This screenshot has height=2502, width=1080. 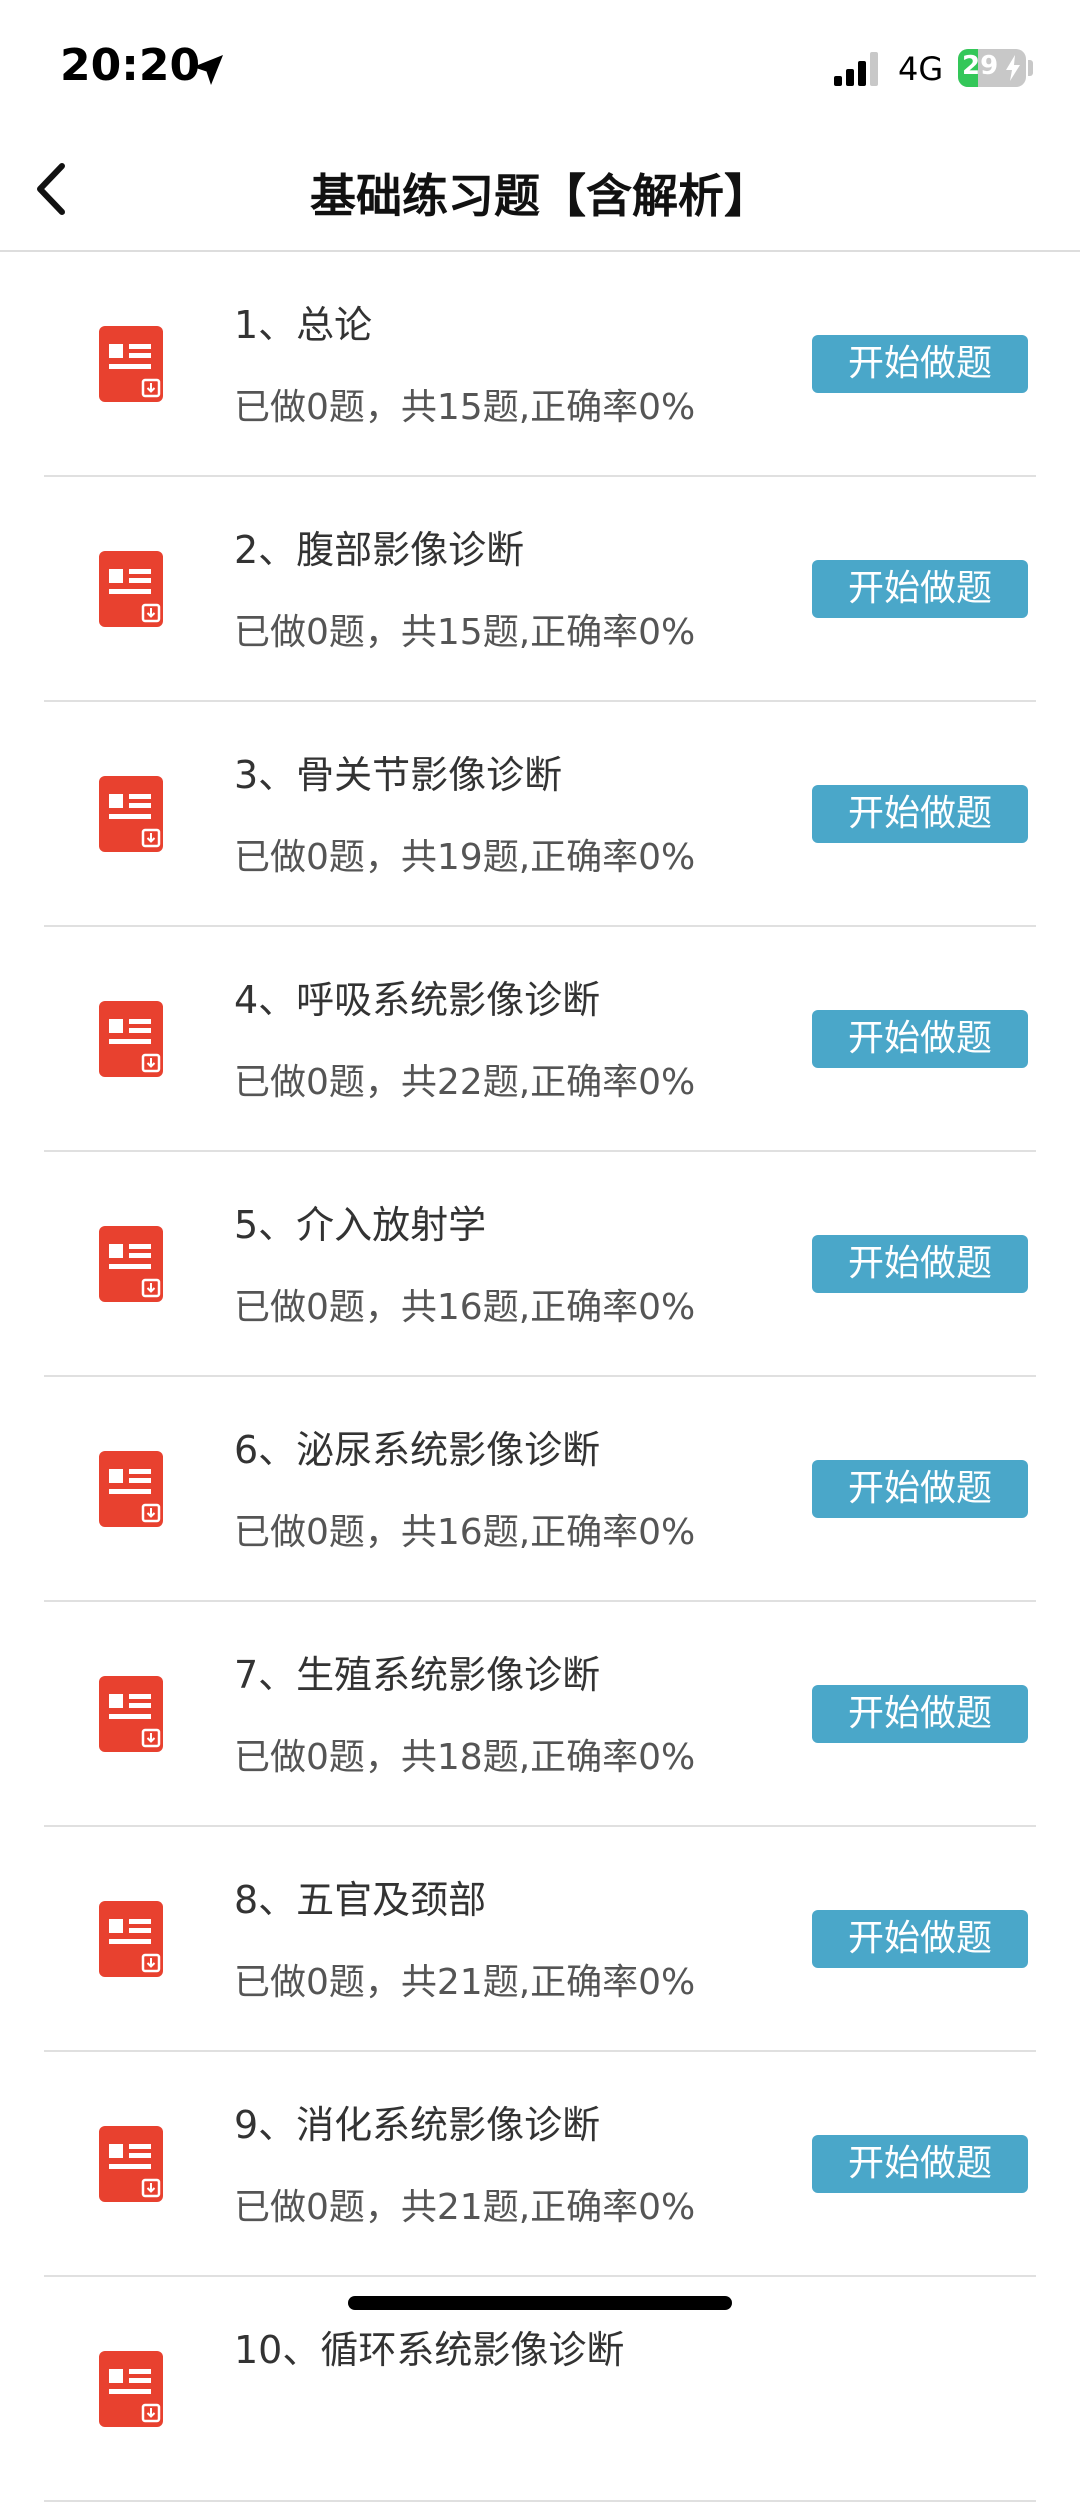 What do you see at coordinates (540, 2164) in the screenshot?
I see `list-item-9: 9、消化系统影像诊断 已做0题，共21题,正确率0% 开始做题` at bounding box center [540, 2164].